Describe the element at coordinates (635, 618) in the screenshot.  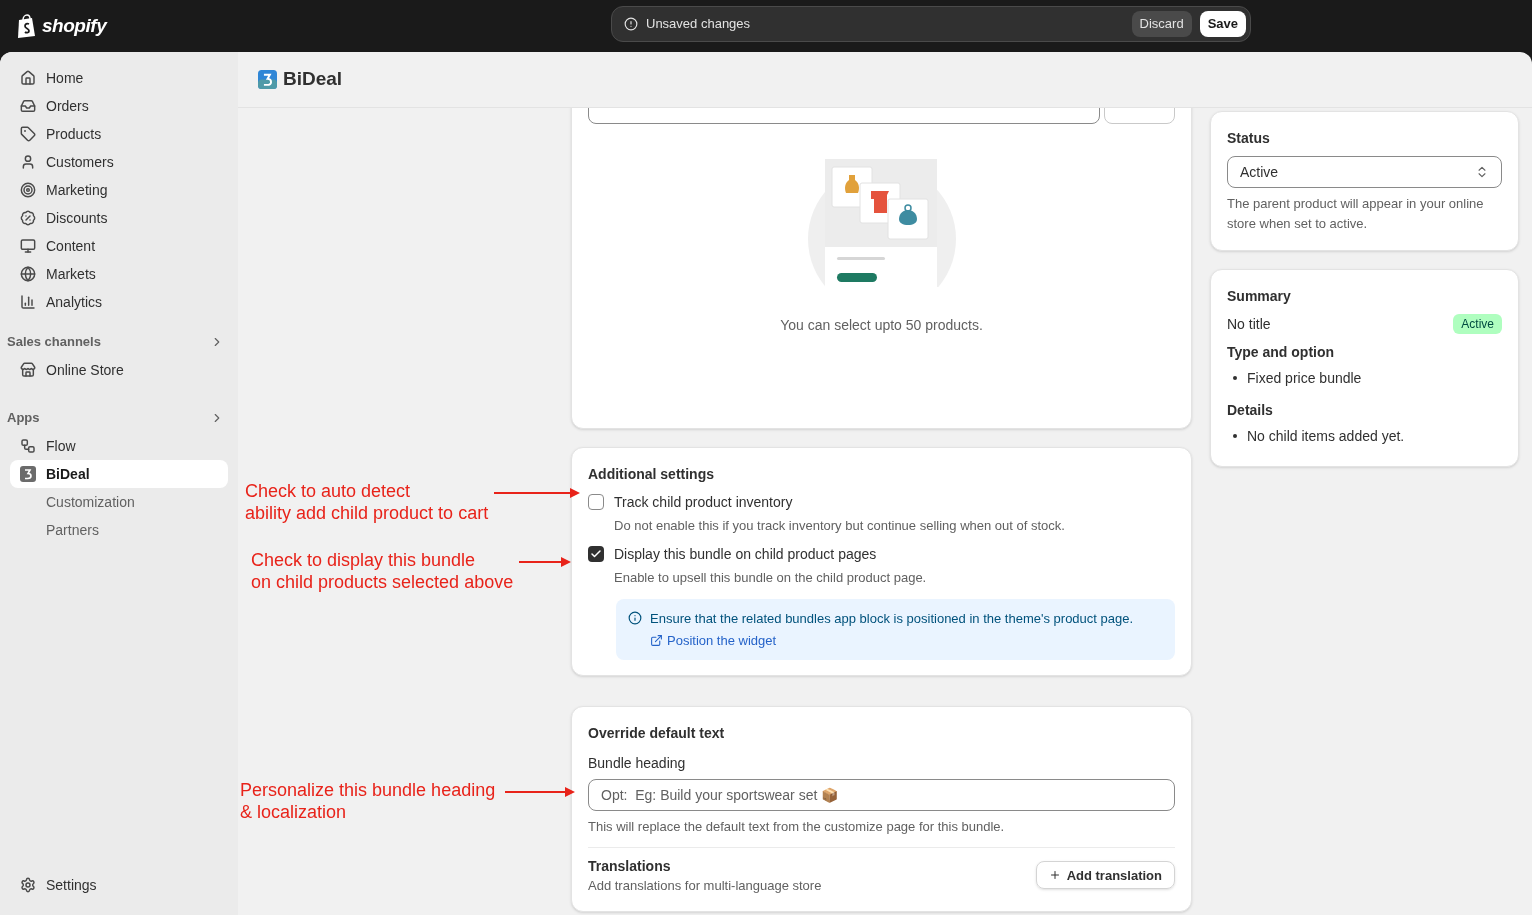
I see `info-icon` at that location.